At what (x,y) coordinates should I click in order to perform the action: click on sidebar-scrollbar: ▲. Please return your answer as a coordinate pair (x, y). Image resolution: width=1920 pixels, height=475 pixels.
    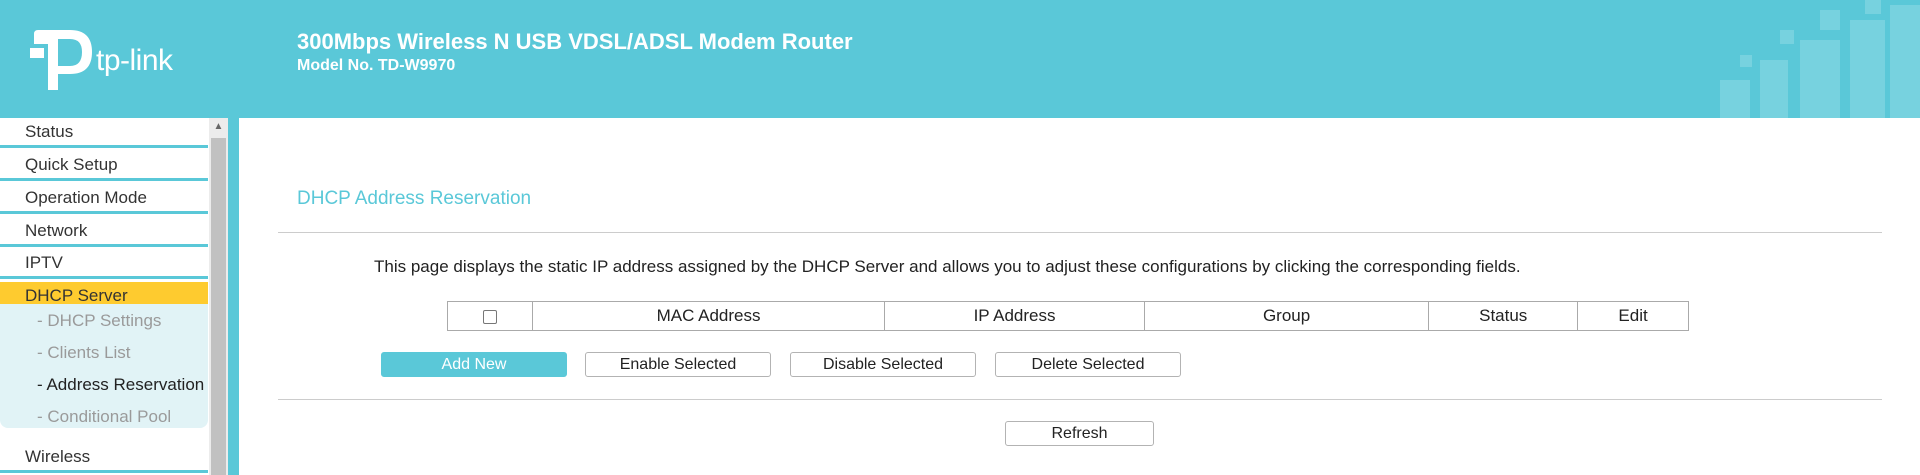
    Looking at the image, I should click on (218, 296).